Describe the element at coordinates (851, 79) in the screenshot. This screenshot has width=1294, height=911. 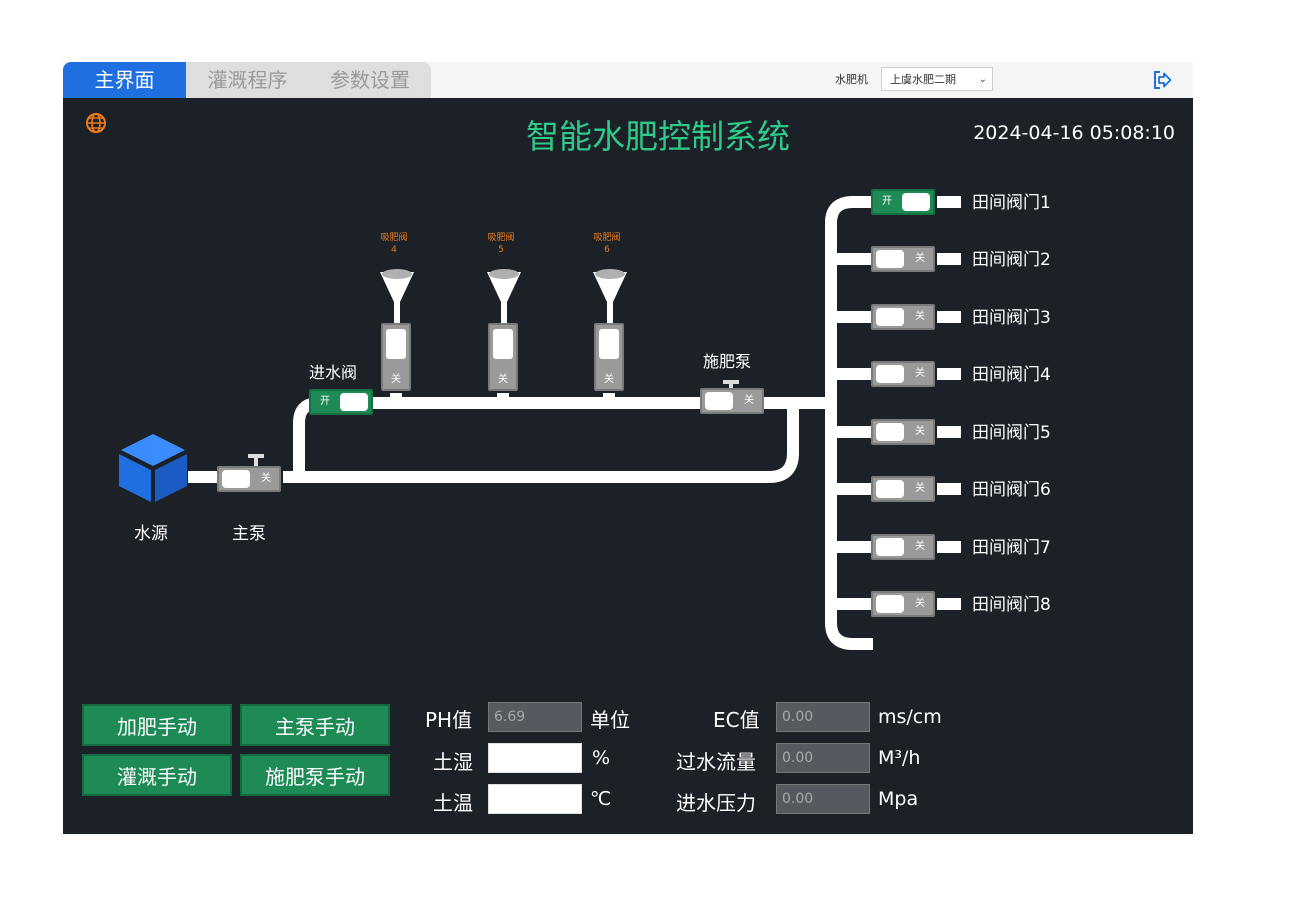
I see `machine-label: 水肥机` at that location.